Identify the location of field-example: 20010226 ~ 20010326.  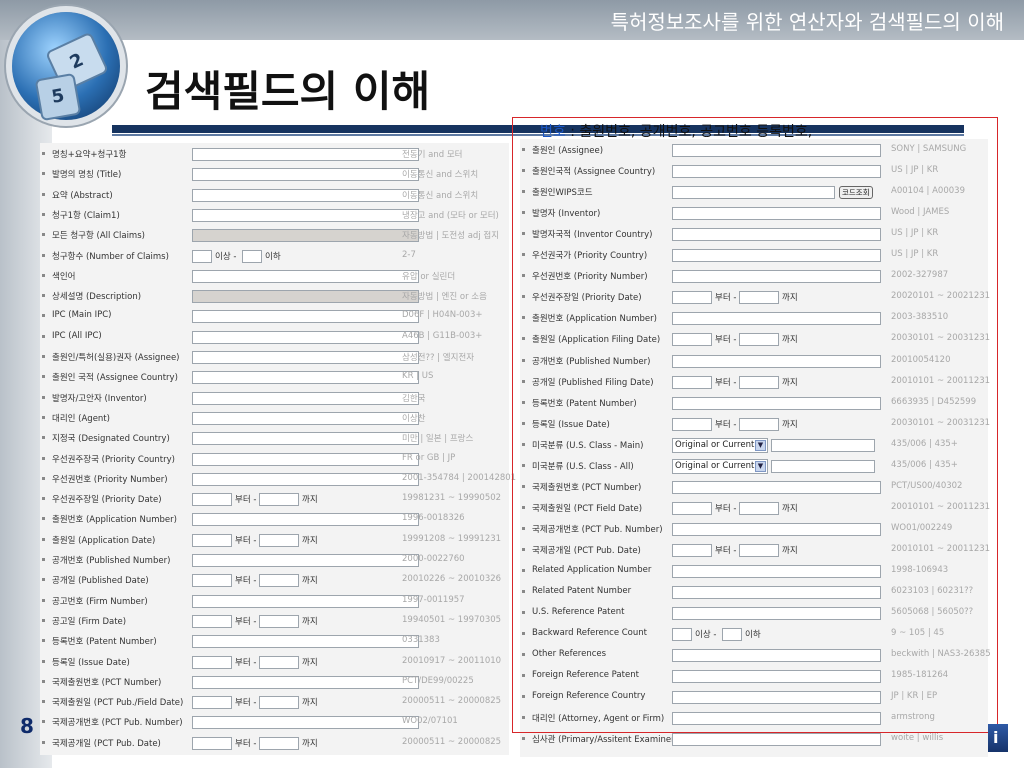
(452, 579).